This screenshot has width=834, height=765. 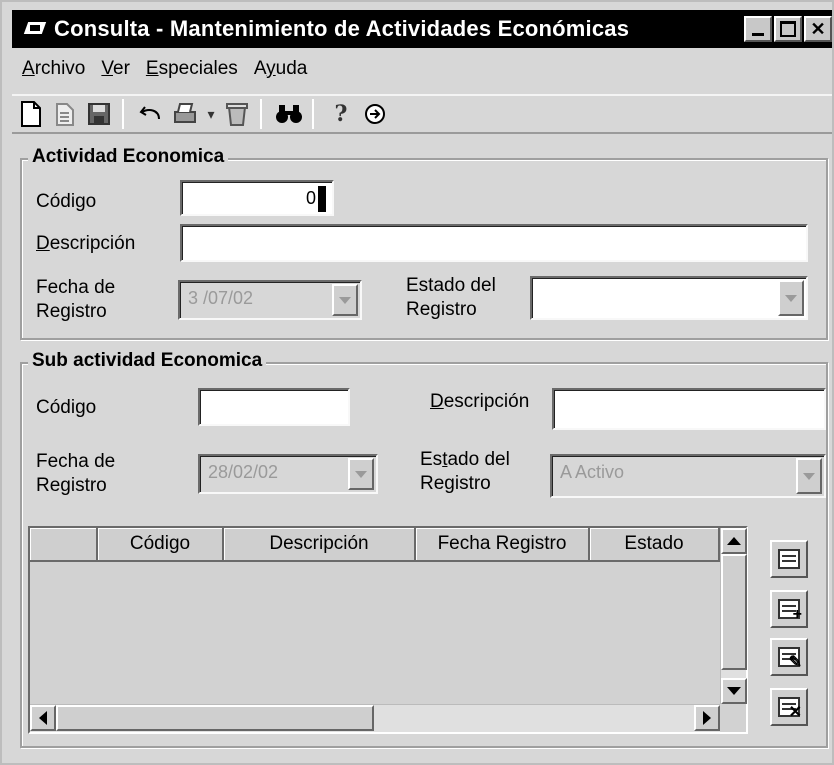 I want to click on fecha-registro-label: Fecha de Registro, so click(x=75, y=300).